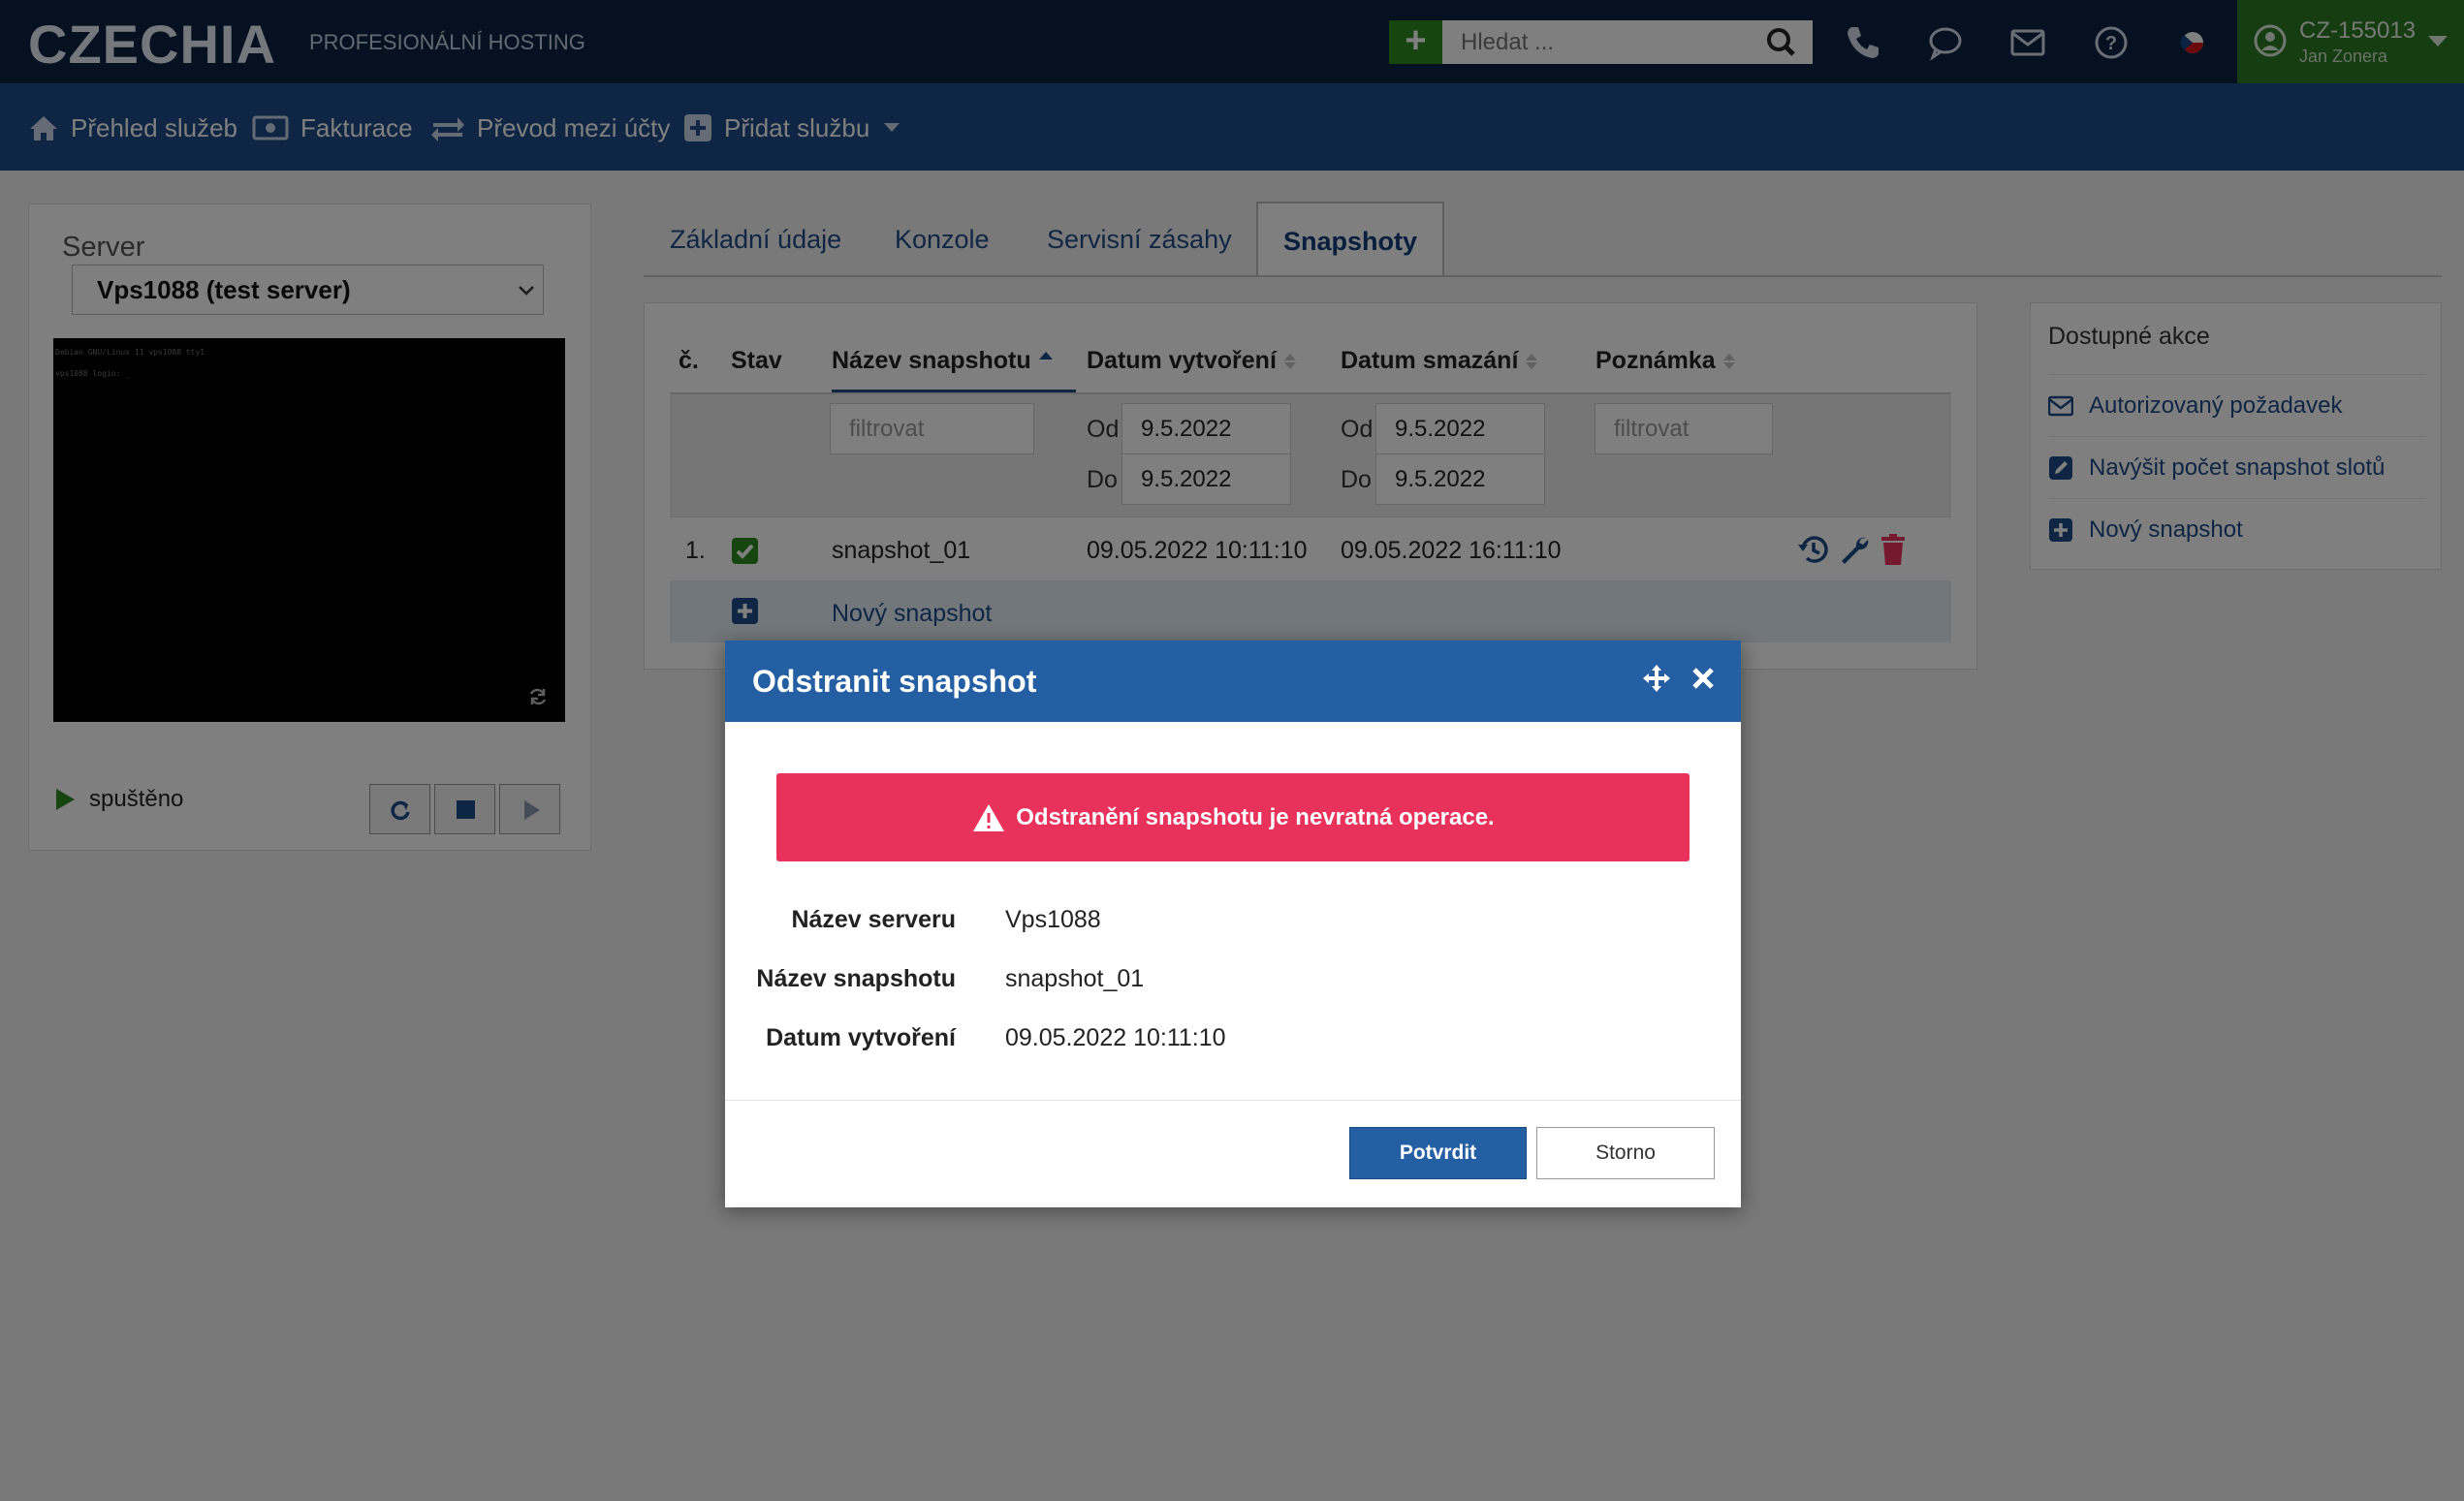 The image size is (2464, 1501). I want to click on field-key: Název serveru, so click(873, 919).